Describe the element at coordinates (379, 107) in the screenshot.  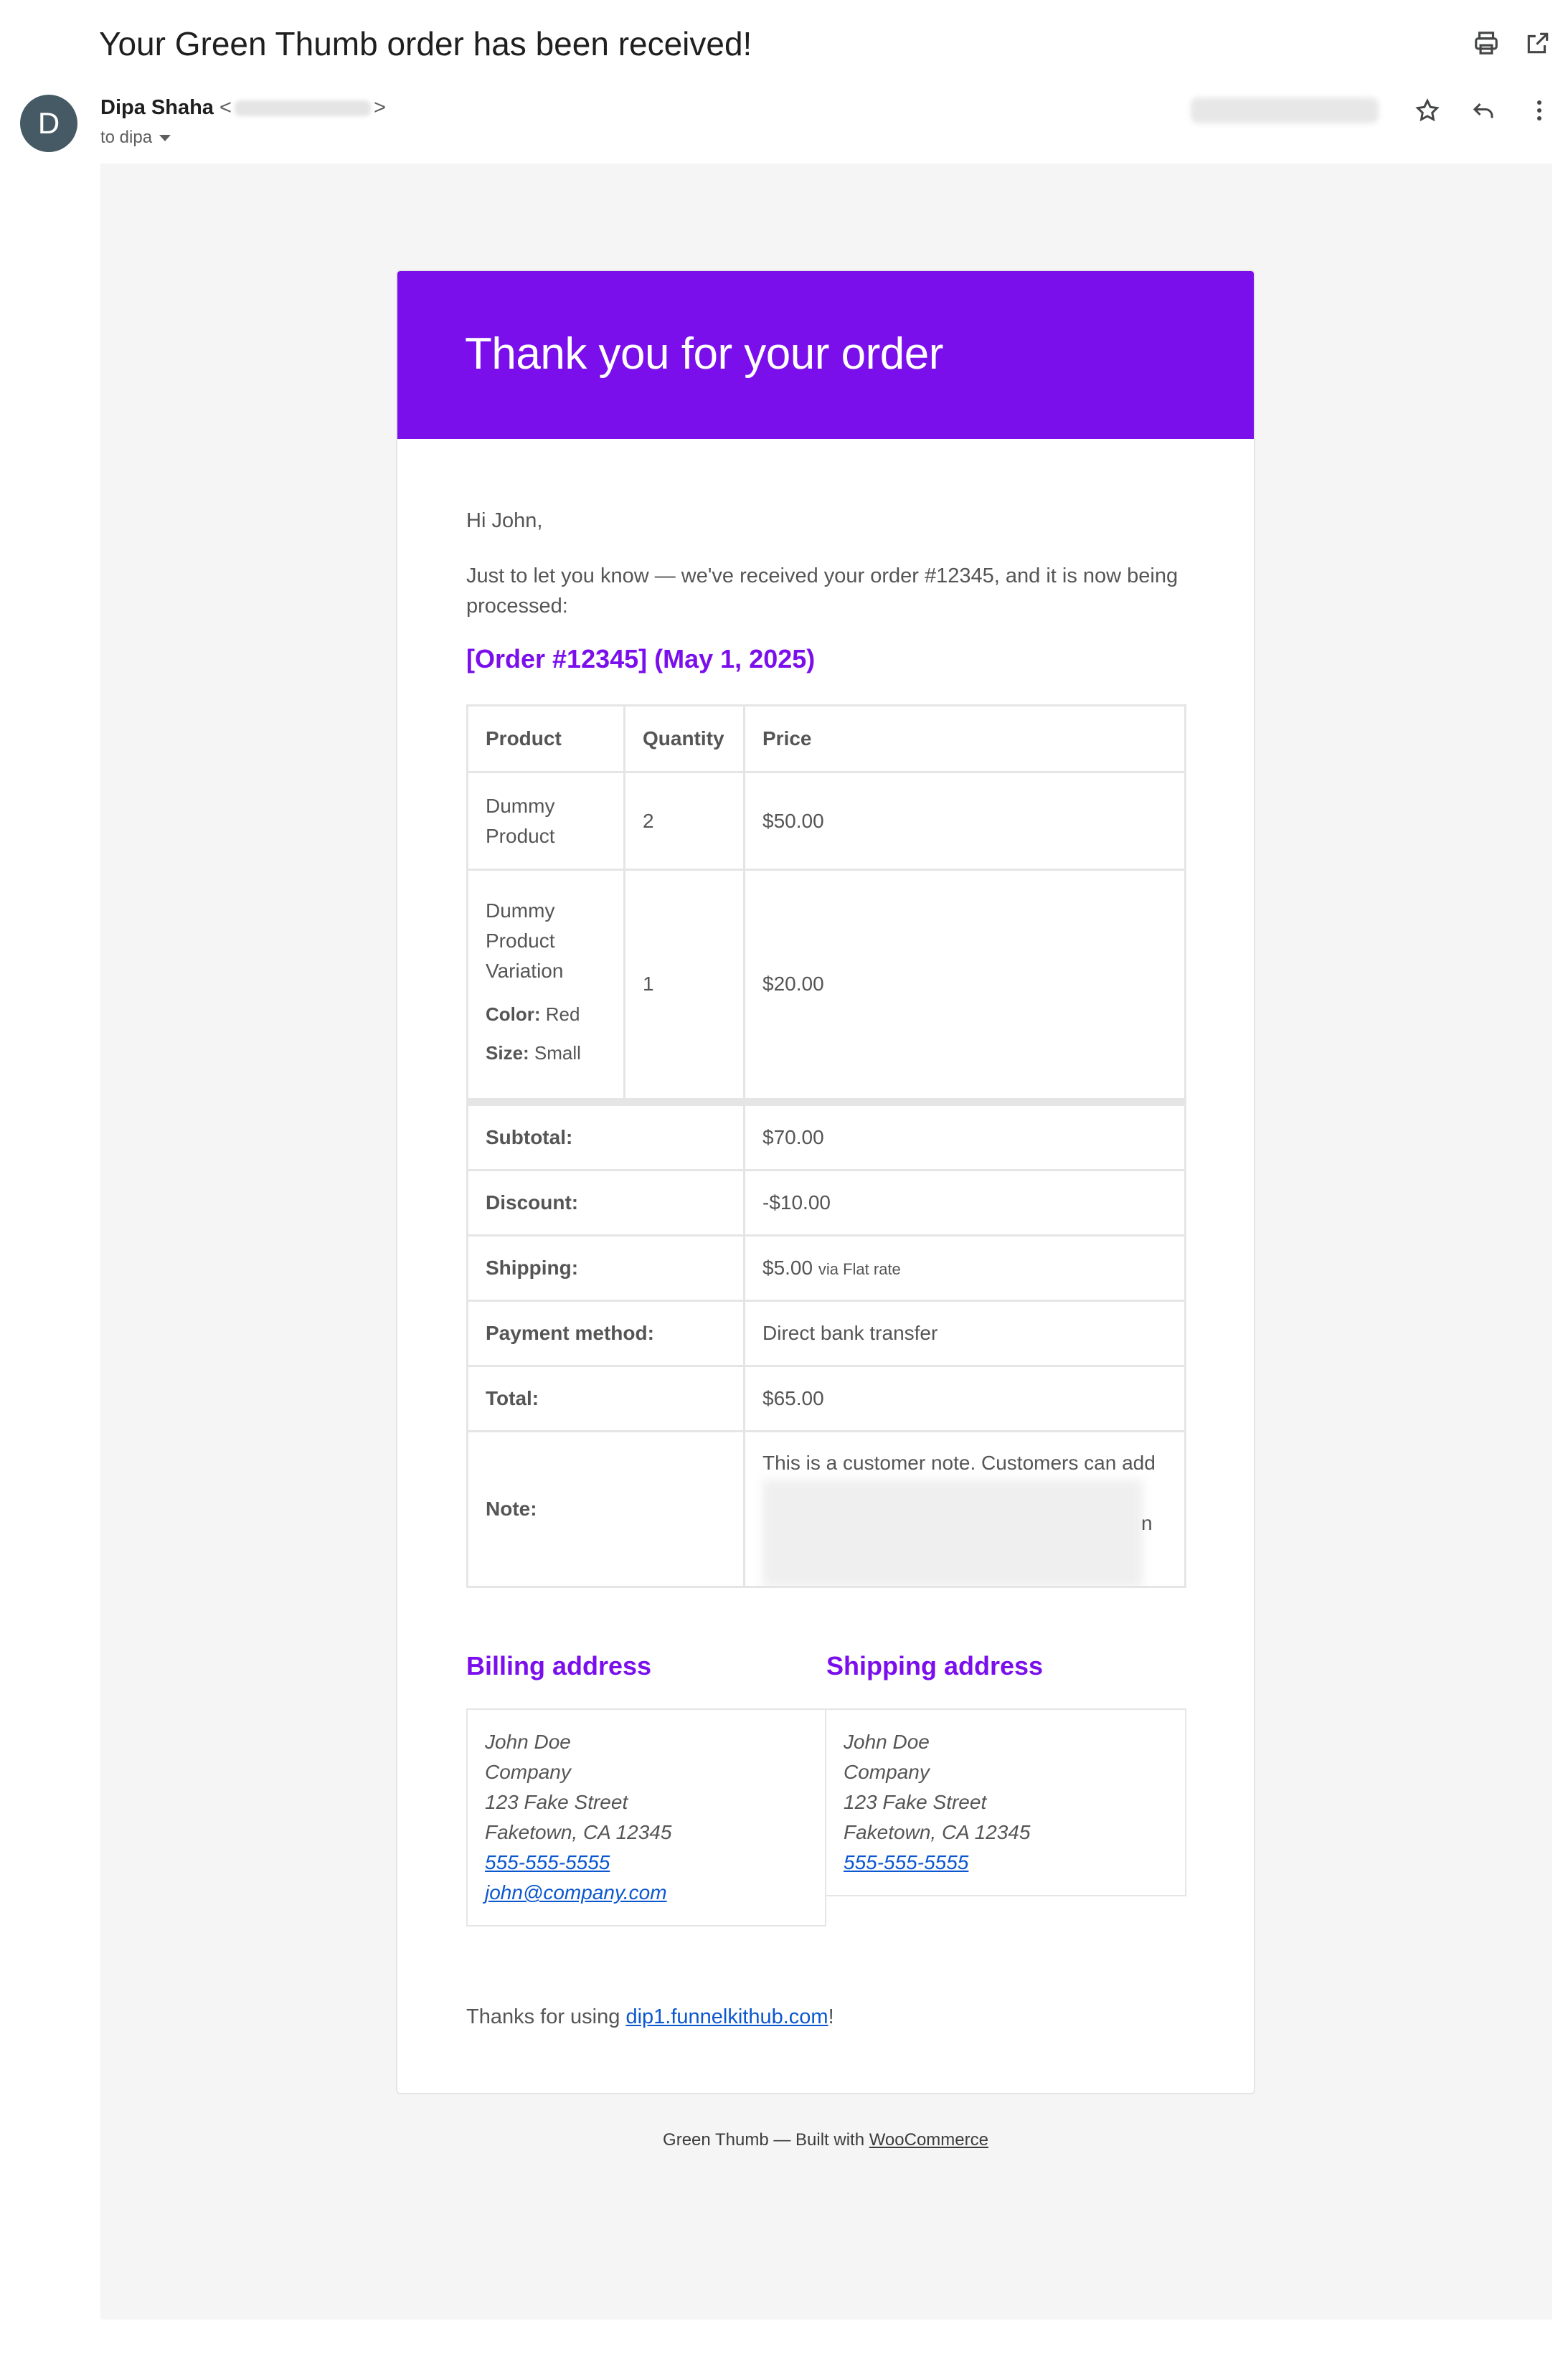
I see `sender-close-bracket: >` at that location.